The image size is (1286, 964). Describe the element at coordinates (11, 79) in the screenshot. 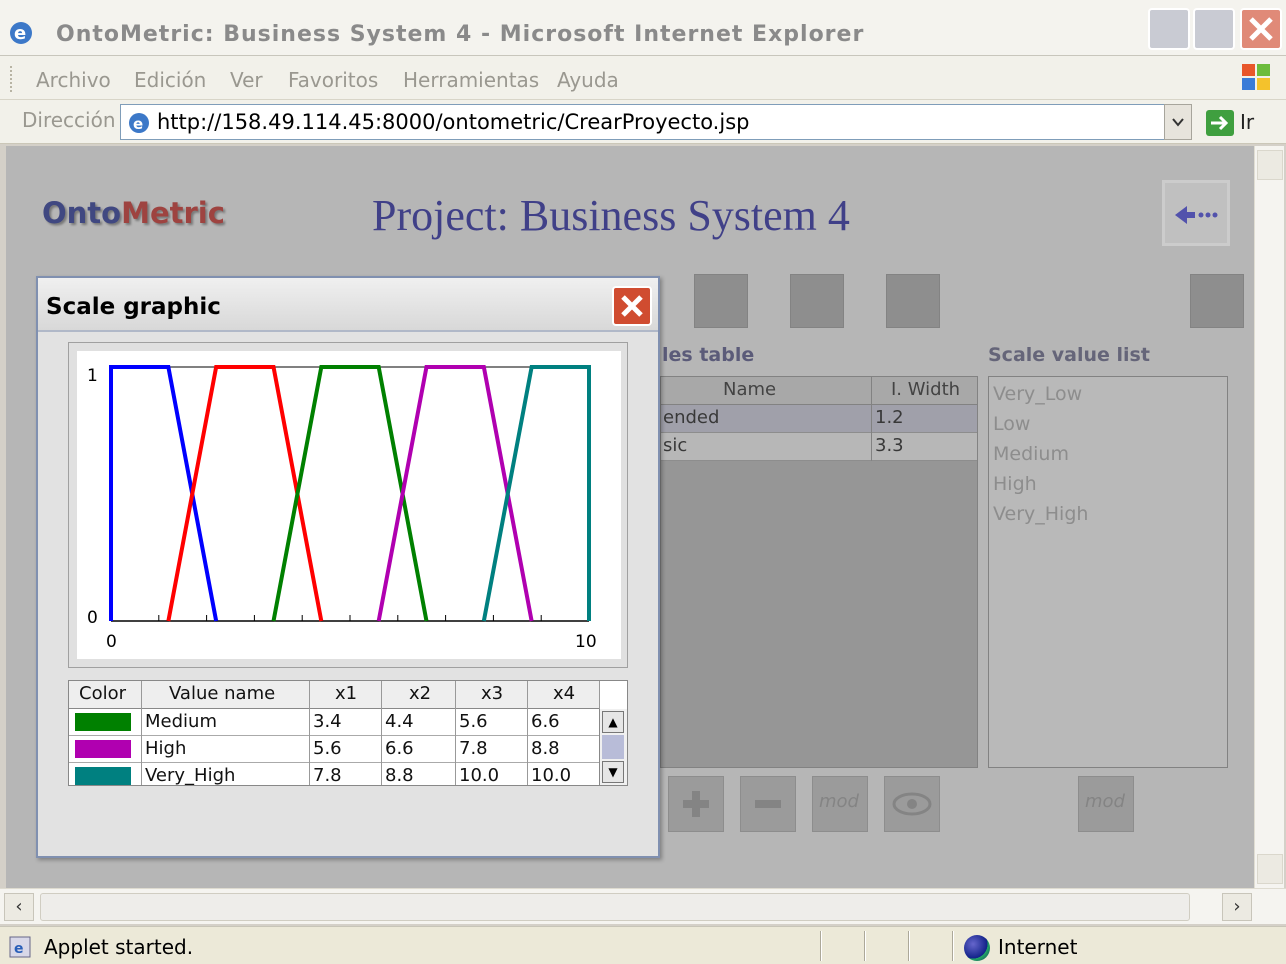

I see `toolbar-grip` at that location.